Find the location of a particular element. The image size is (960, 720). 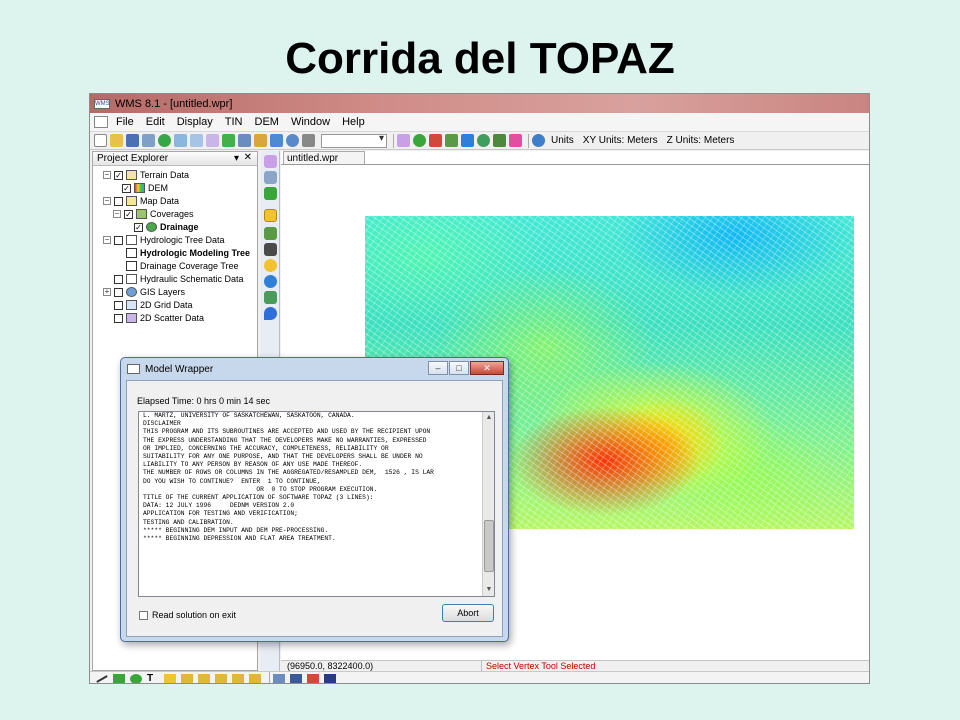

tree-node-drainage: ✓ Drainage is located at coordinates (166, 227).